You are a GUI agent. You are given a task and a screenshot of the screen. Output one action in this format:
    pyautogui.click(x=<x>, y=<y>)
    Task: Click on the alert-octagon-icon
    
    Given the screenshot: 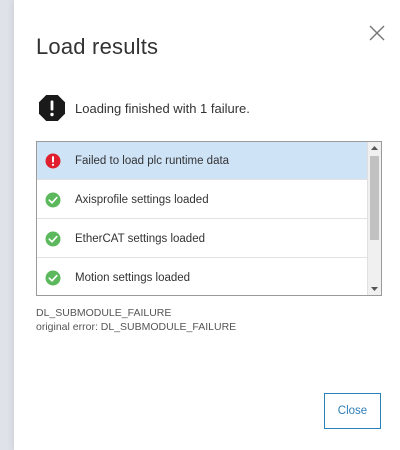 What is the action you would take?
    pyautogui.click(x=52, y=108)
    